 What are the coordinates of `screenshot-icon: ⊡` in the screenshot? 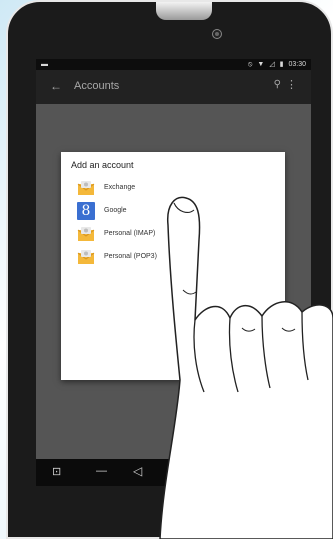 It's located at (56, 471).